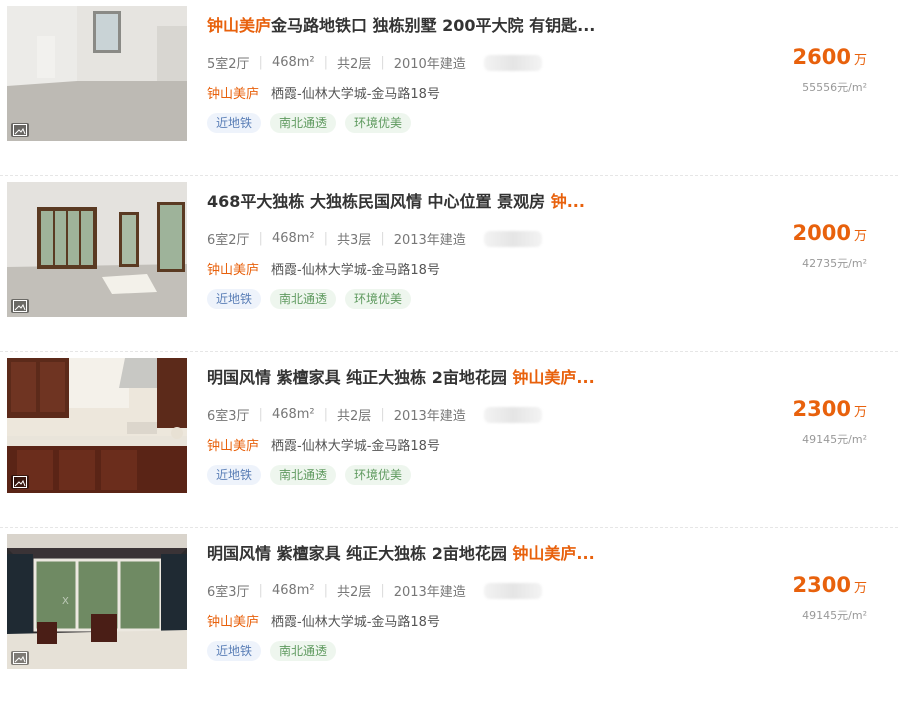  Describe the element at coordinates (354, 240) in the screenshot. I see `floors-text: 共3层` at that location.